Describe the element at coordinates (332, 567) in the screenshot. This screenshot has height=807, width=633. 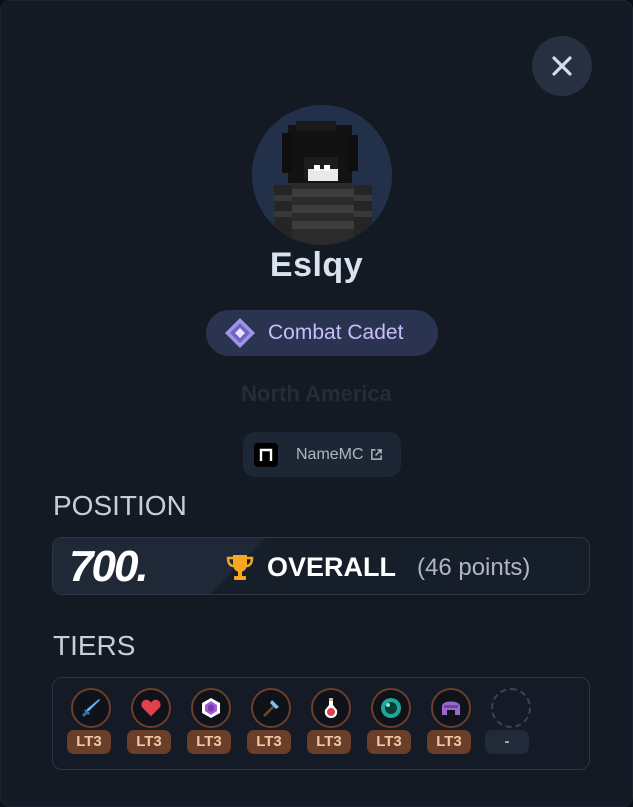
I see `overall-label: OVERALL` at that location.